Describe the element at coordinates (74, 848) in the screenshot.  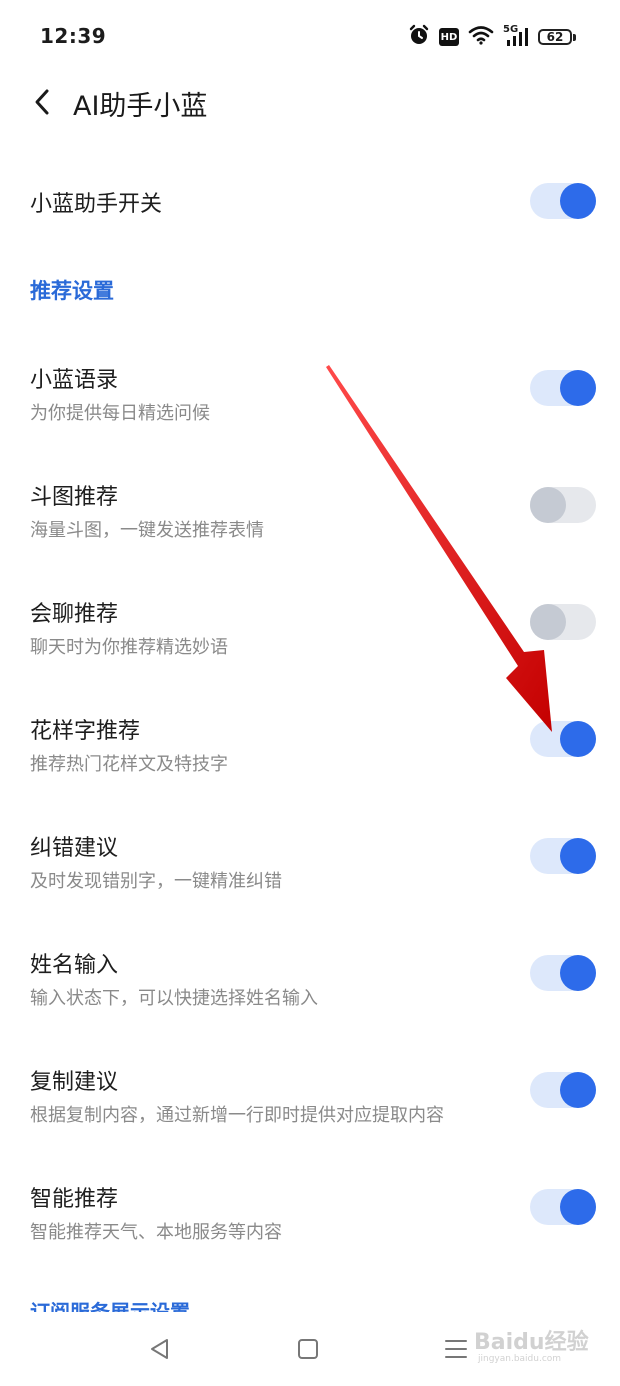
I see `setting-title: 纠错建议` at that location.